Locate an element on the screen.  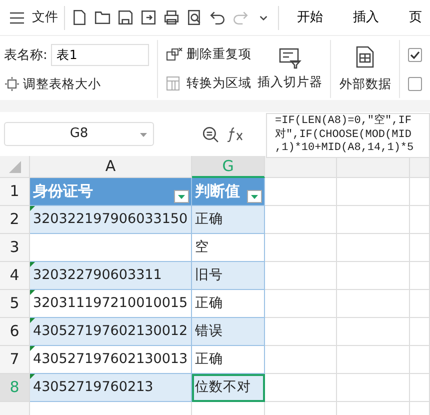
table-name-label: 表名称: is located at coordinates (26, 55).